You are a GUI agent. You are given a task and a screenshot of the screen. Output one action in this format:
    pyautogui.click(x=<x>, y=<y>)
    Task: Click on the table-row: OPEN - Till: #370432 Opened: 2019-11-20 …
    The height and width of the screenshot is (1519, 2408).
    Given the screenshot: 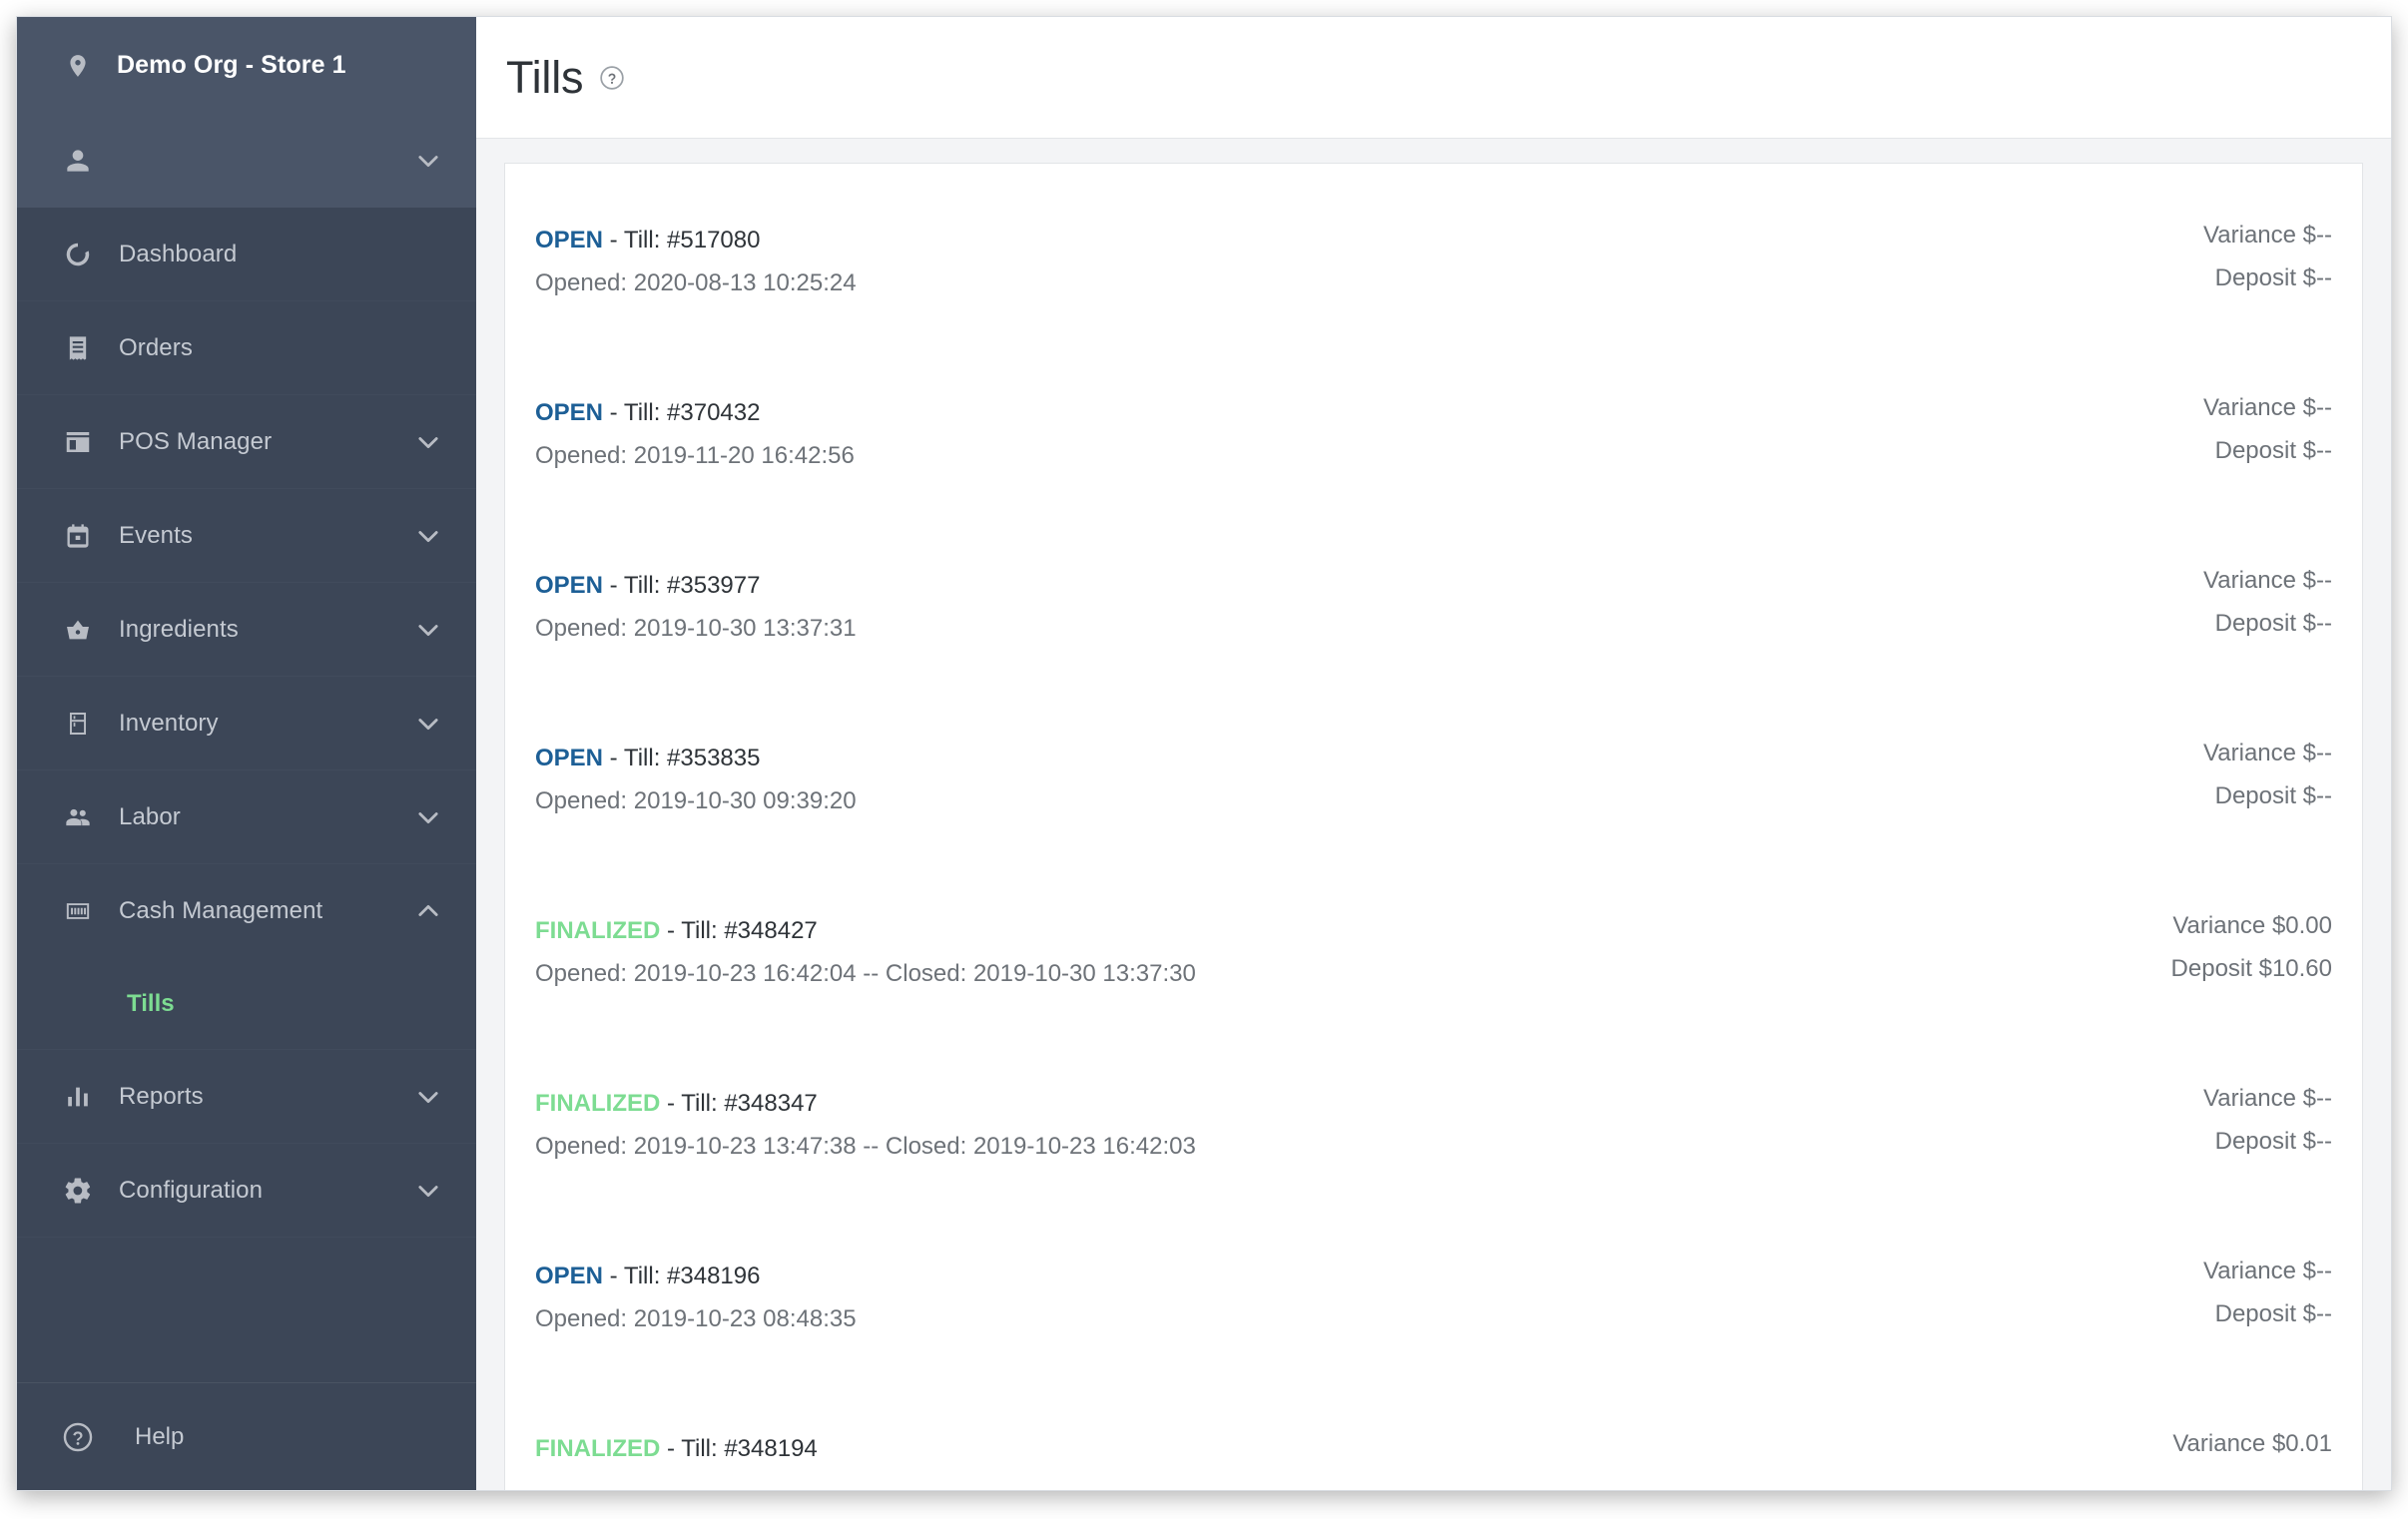 What is the action you would take?
    pyautogui.click(x=1433, y=422)
    